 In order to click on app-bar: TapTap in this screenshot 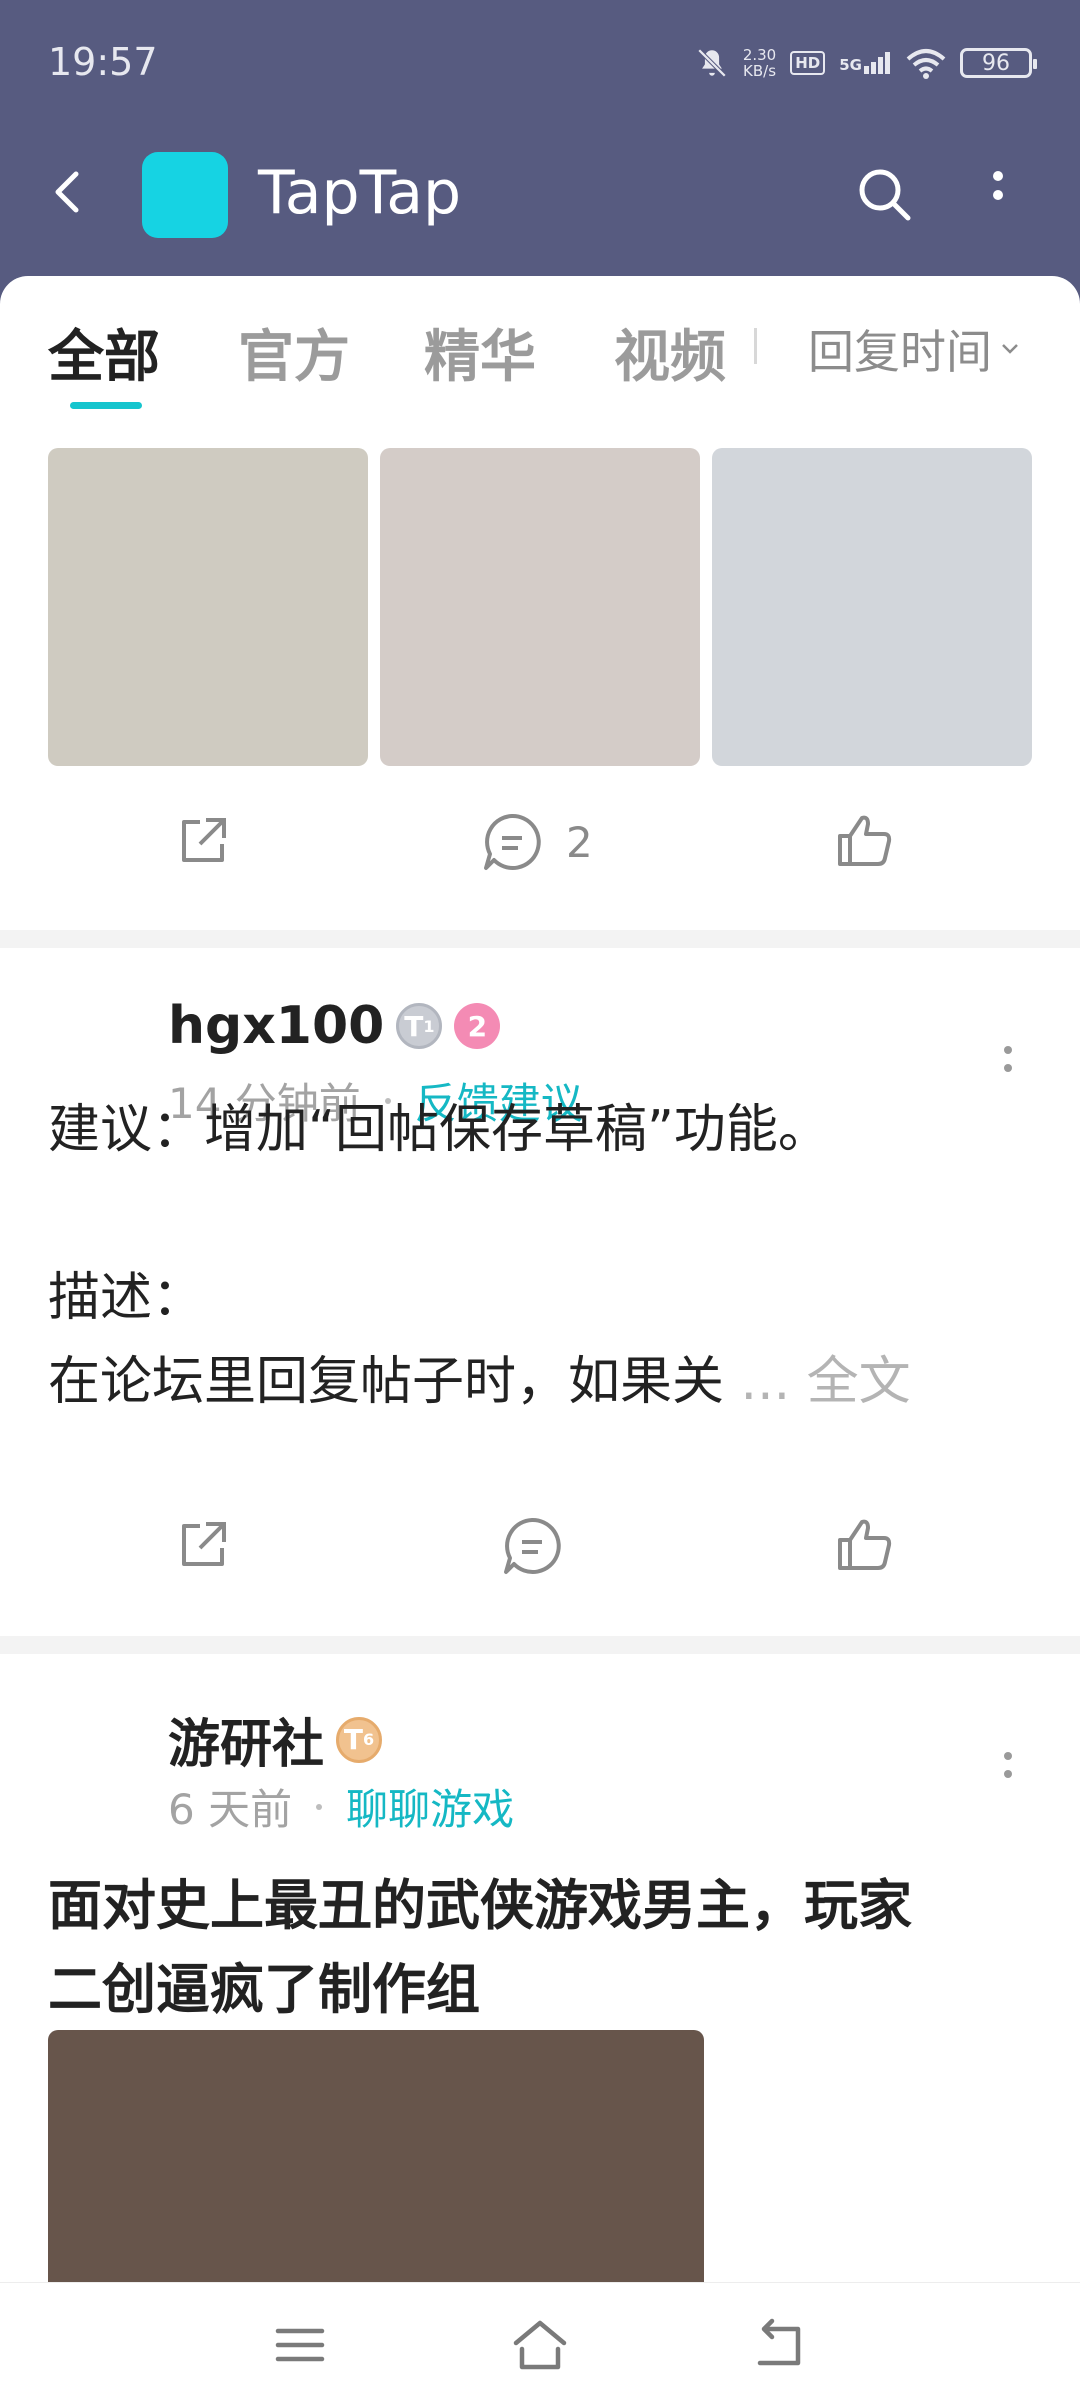, I will do `click(540, 195)`.